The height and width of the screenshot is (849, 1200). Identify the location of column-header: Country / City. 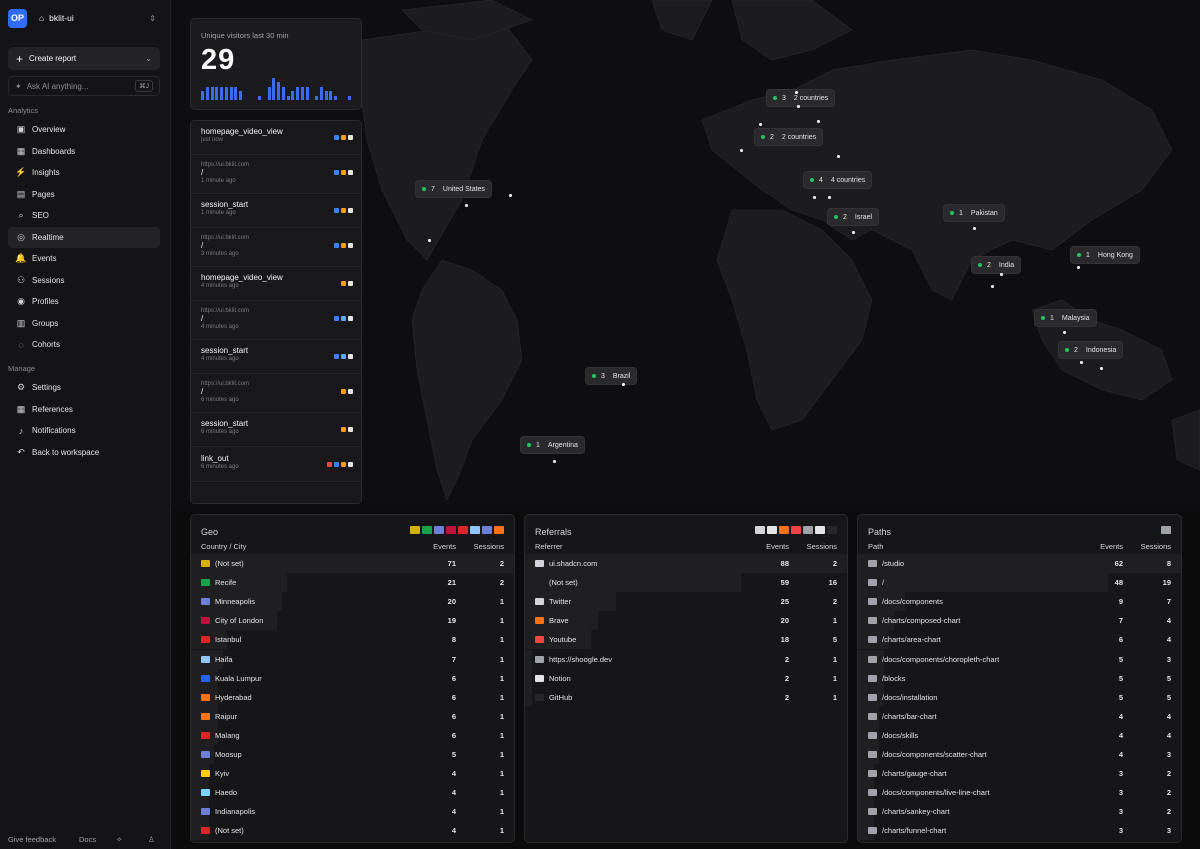
(223, 546).